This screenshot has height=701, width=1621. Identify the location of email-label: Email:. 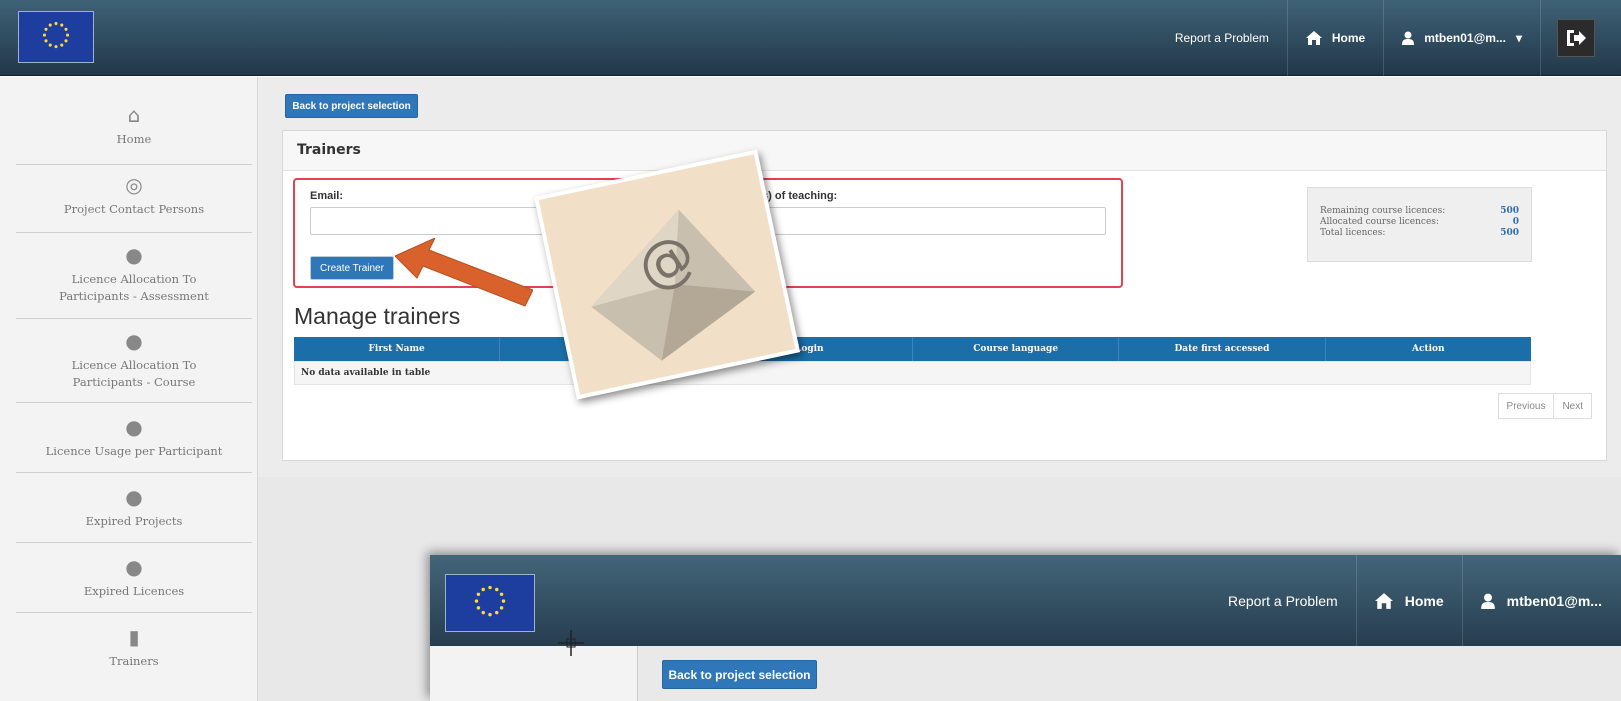
(327, 196).